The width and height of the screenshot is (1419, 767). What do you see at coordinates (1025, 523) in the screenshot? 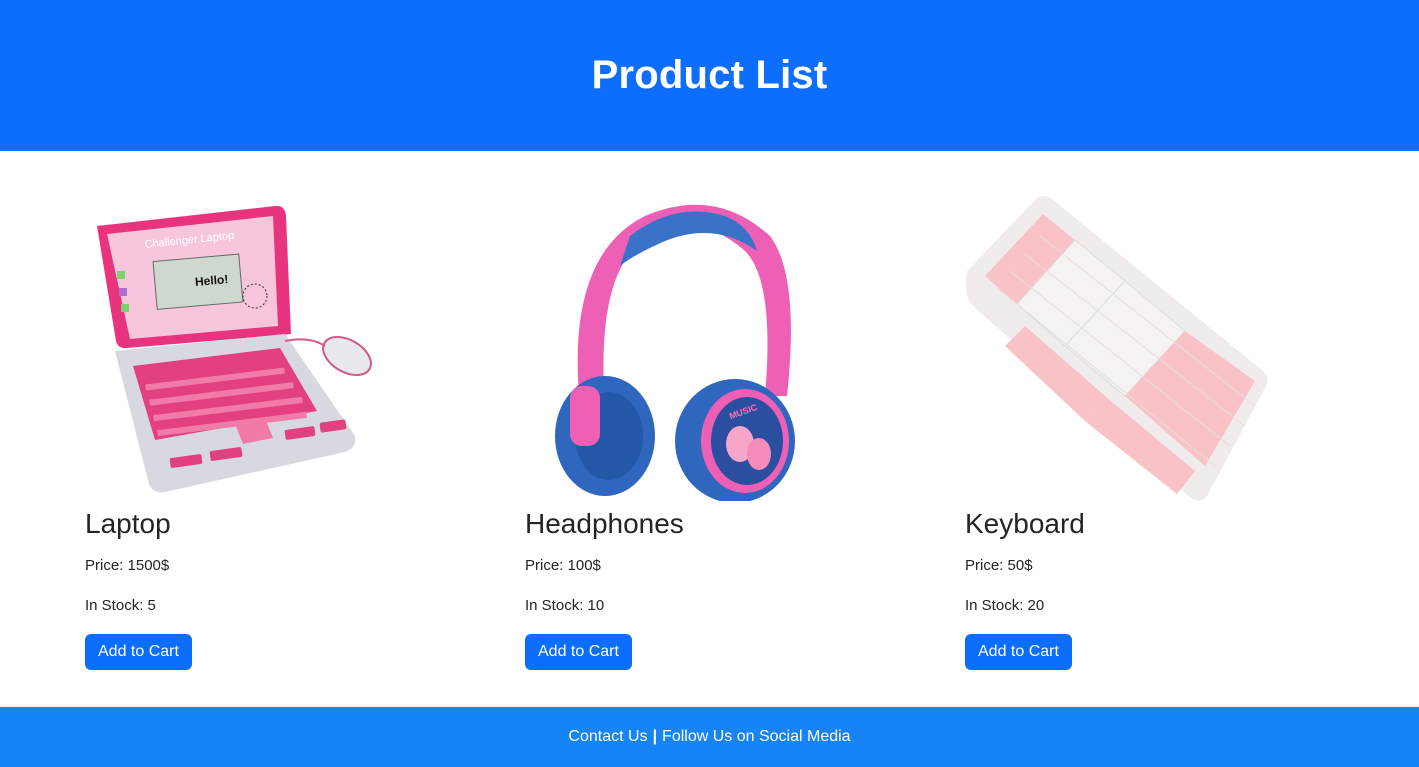
I see `product-name: Keyboard` at bounding box center [1025, 523].